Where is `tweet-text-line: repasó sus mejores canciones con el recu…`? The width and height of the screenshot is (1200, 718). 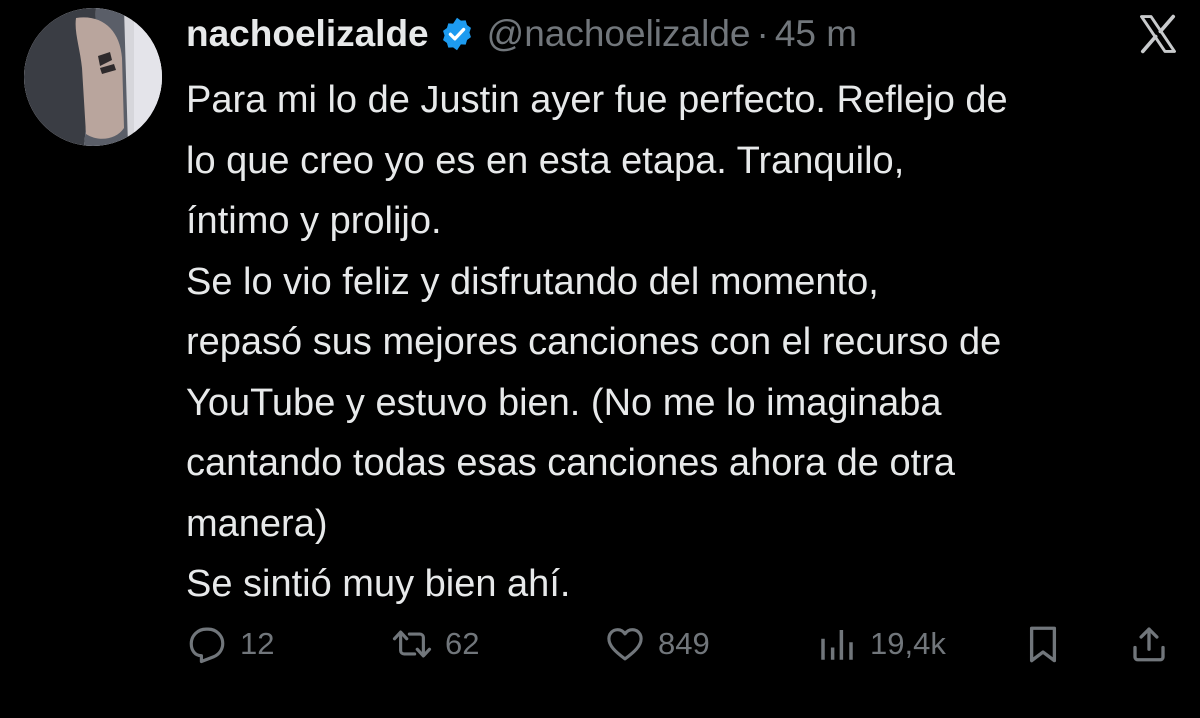 tweet-text-line: repasó sus mejores canciones con el recu… is located at coordinates (594, 342).